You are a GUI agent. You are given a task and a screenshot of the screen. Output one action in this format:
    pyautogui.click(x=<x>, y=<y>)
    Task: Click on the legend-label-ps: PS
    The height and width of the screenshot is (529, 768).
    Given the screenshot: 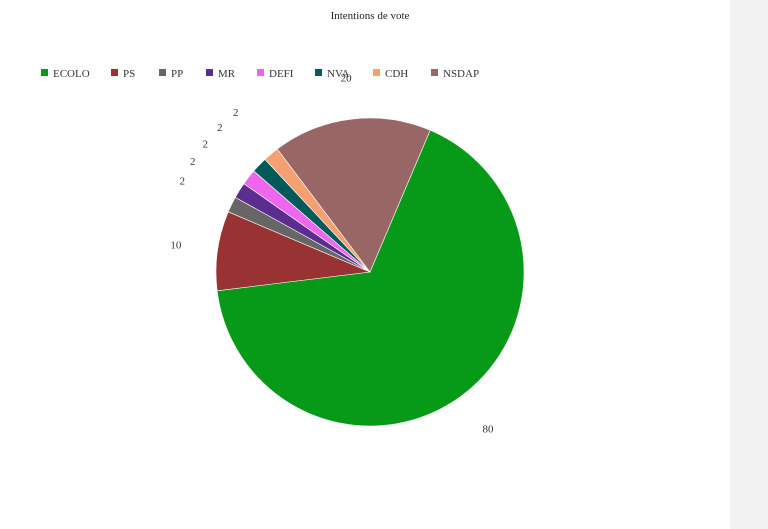 What is the action you would take?
    pyautogui.click(x=129, y=74)
    